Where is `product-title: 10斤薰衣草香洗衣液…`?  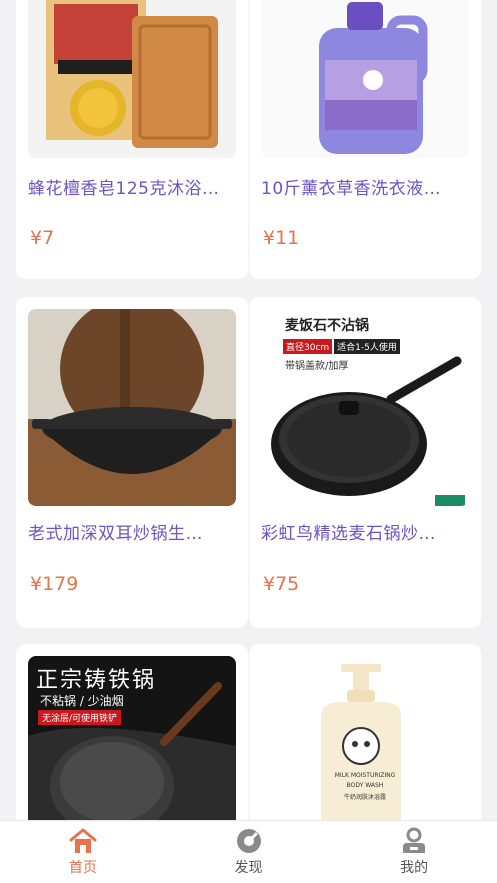 product-title: 10斤薰衣草香洗衣液… is located at coordinates (366, 186).